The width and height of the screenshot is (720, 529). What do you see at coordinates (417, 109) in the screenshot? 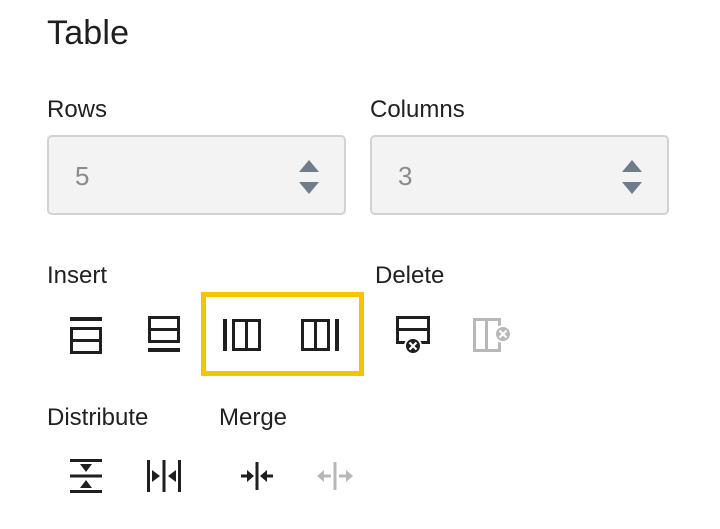
I see `columns-label: Columns` at bounding box center [417, 109].